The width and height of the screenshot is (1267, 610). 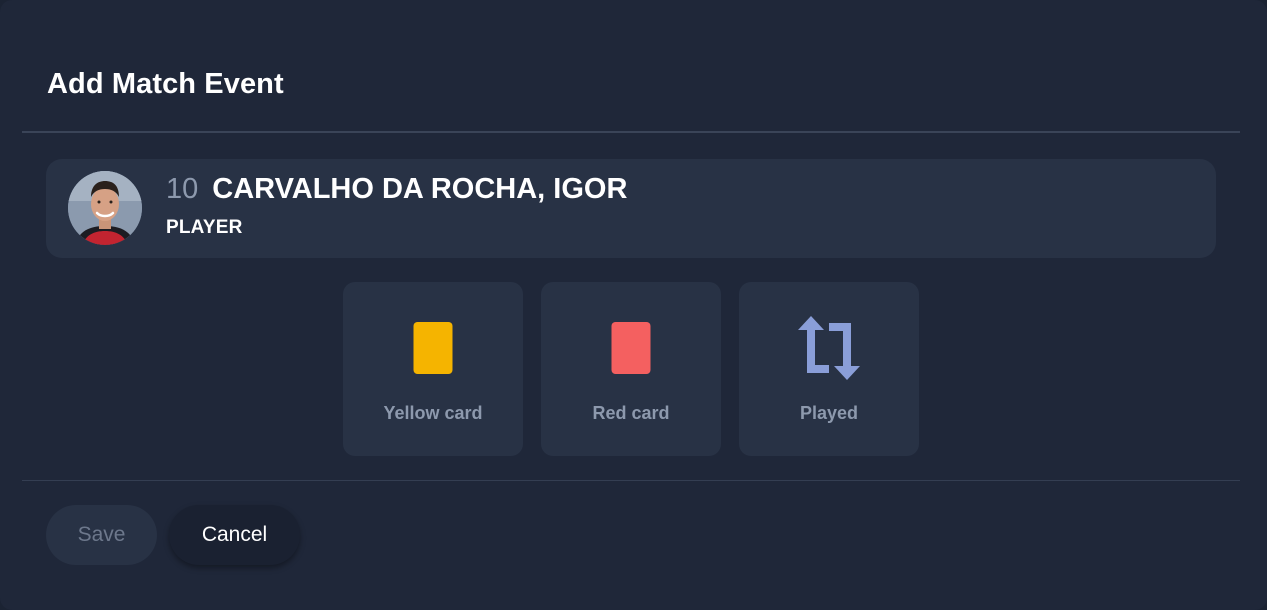 What do you see at coordinates (433, 348) in the screenshot?
I see `yellow-card-icon` at bounding box center [433, 348].